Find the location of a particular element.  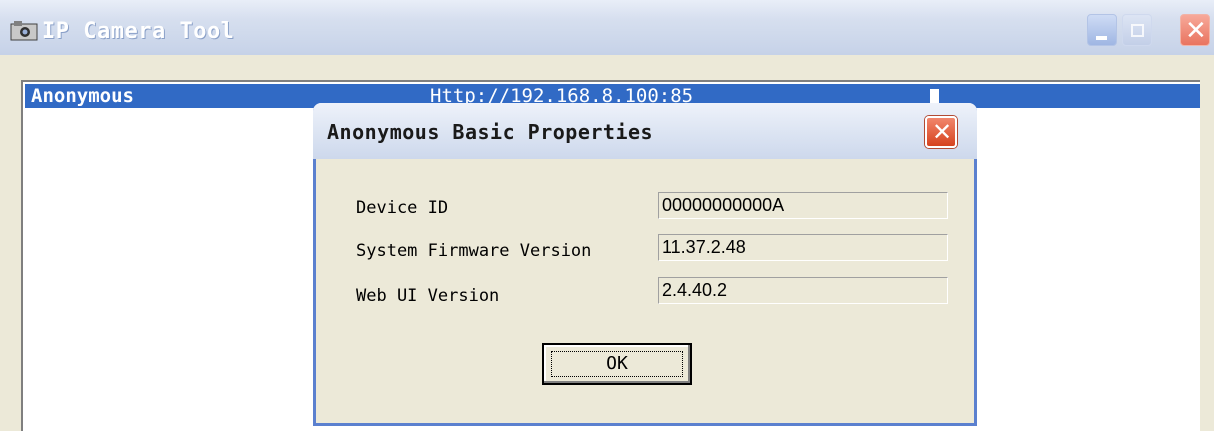

dialog-titlebar: Anonymous Basic Properties ✕ is located at coordinates (645, 131).